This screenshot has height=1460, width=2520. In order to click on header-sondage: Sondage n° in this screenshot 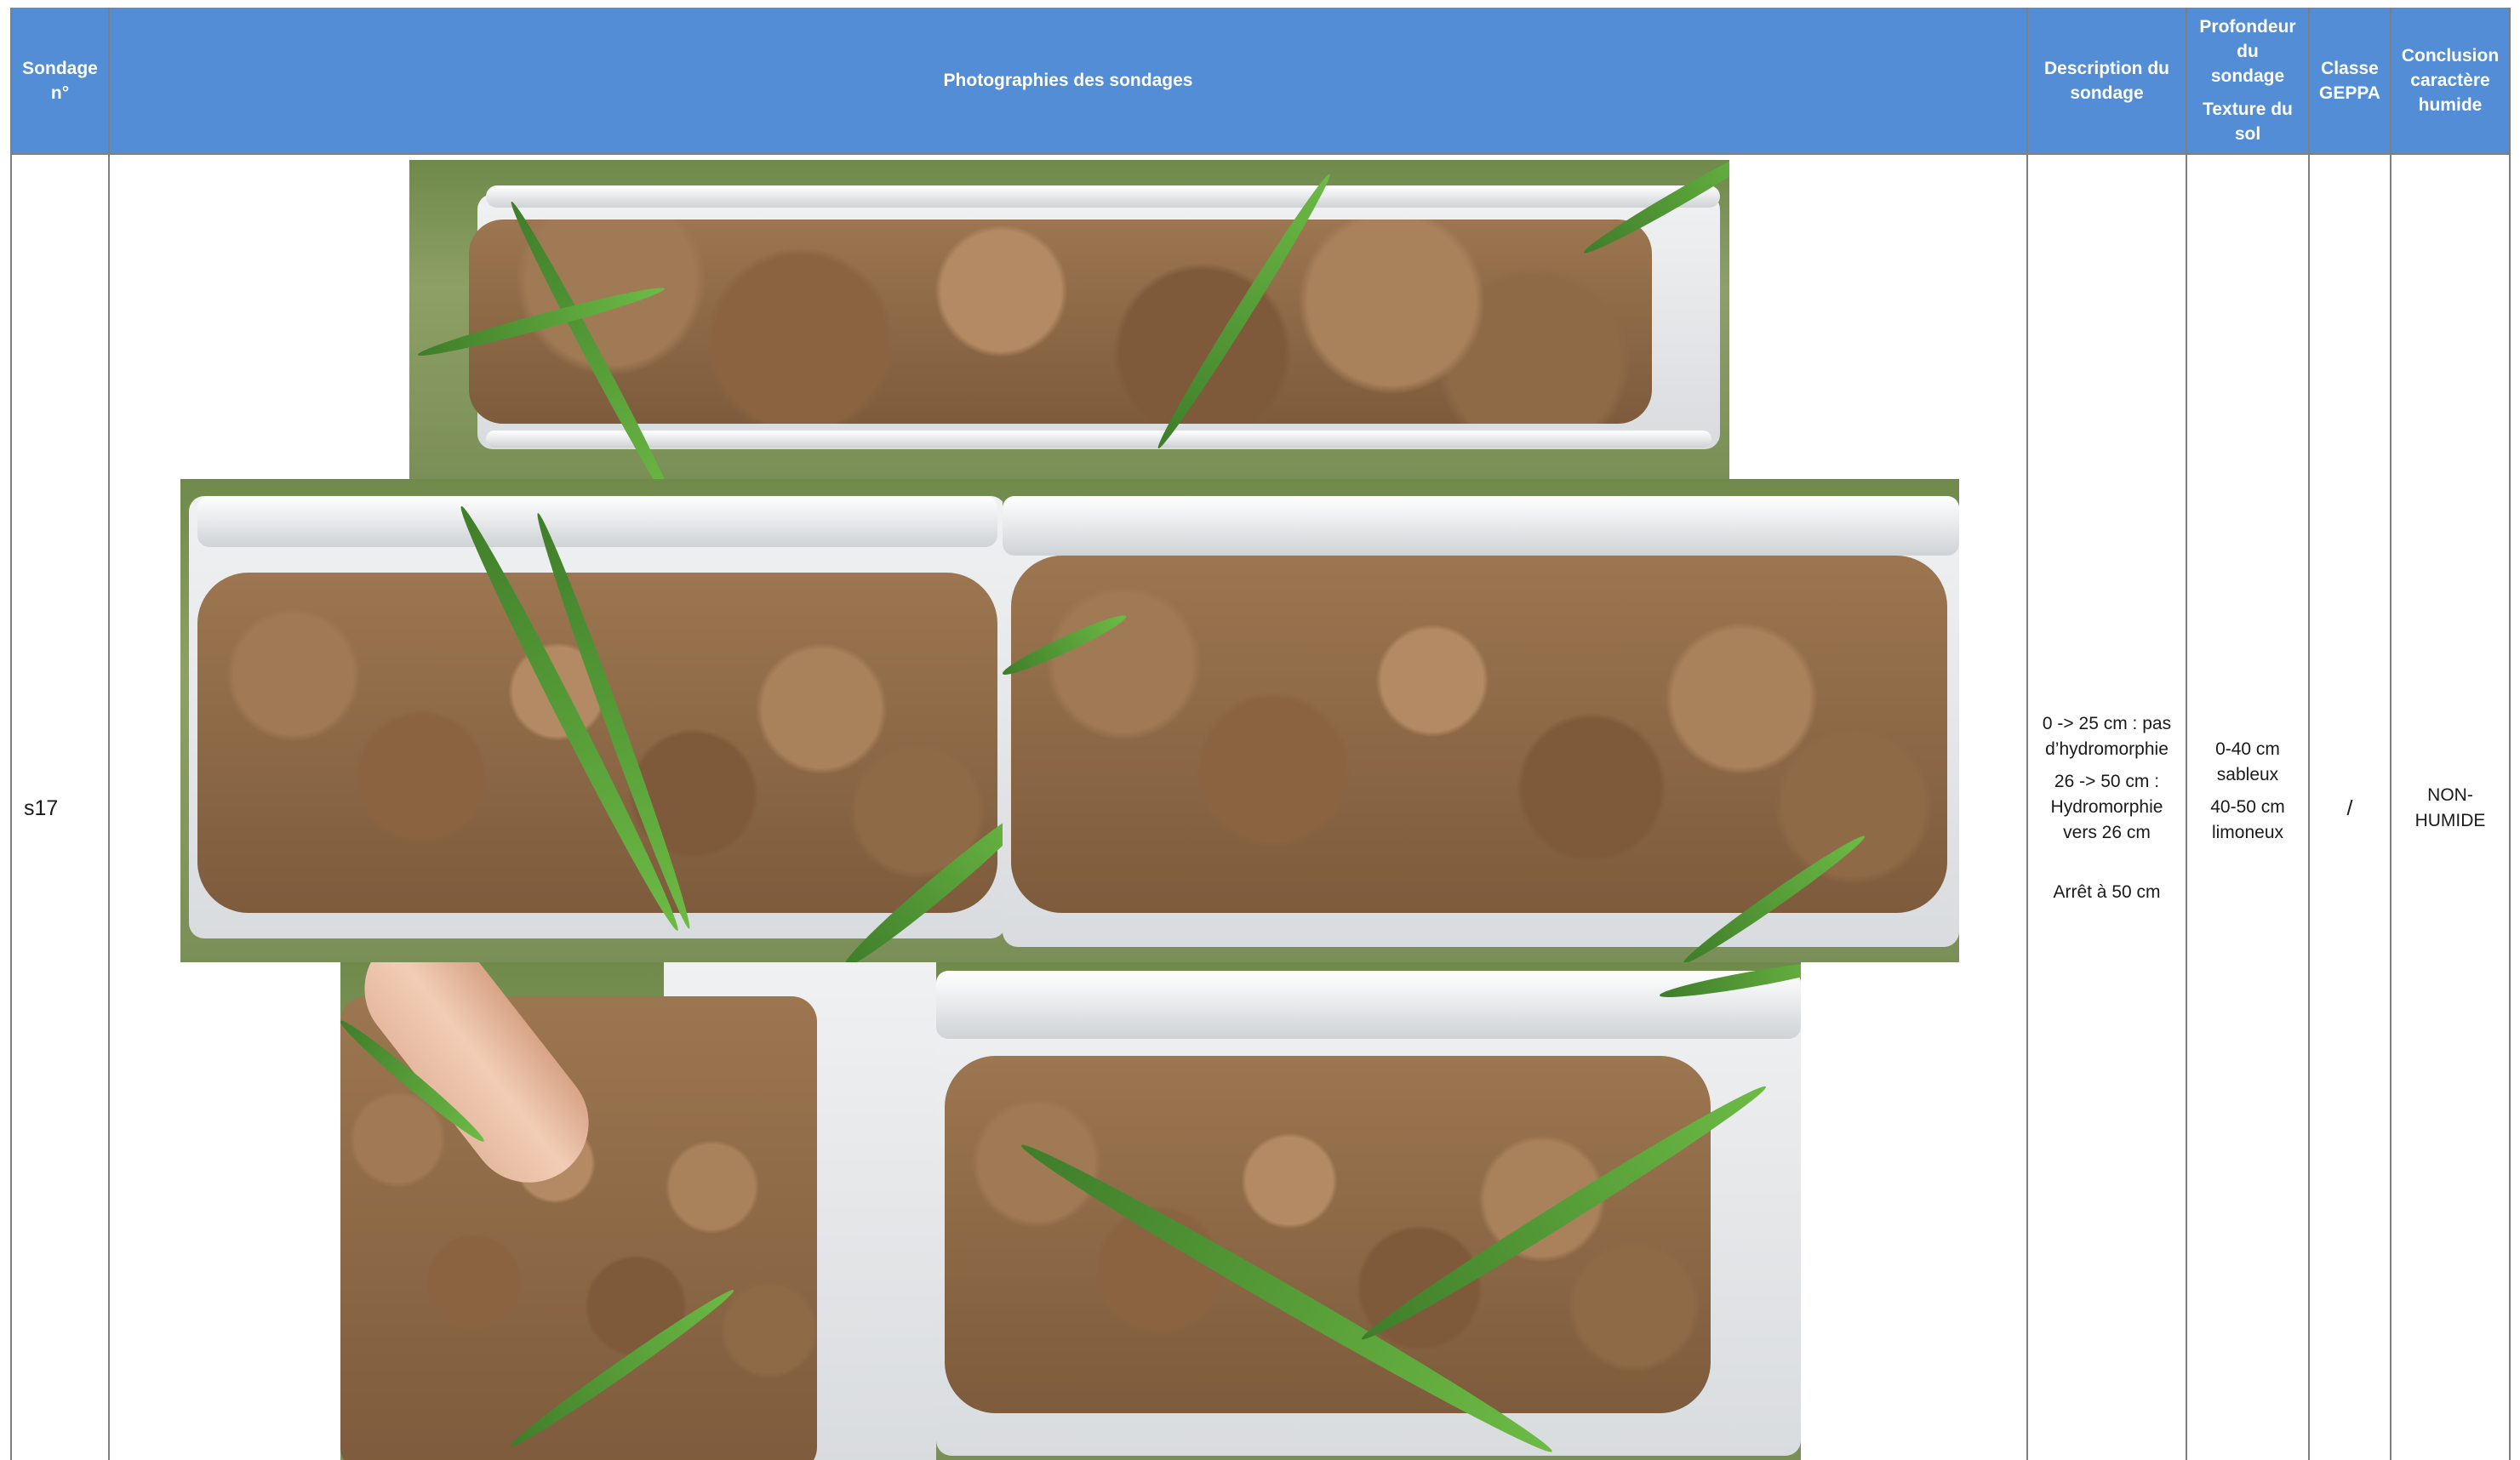, I will do `click(60, 80)`.